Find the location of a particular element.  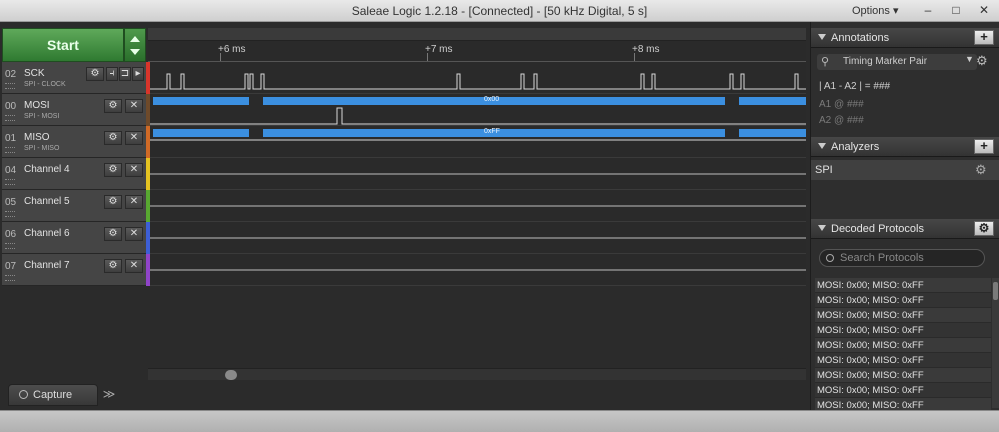

channel-number: 07 is located at coordinates (11, 266).